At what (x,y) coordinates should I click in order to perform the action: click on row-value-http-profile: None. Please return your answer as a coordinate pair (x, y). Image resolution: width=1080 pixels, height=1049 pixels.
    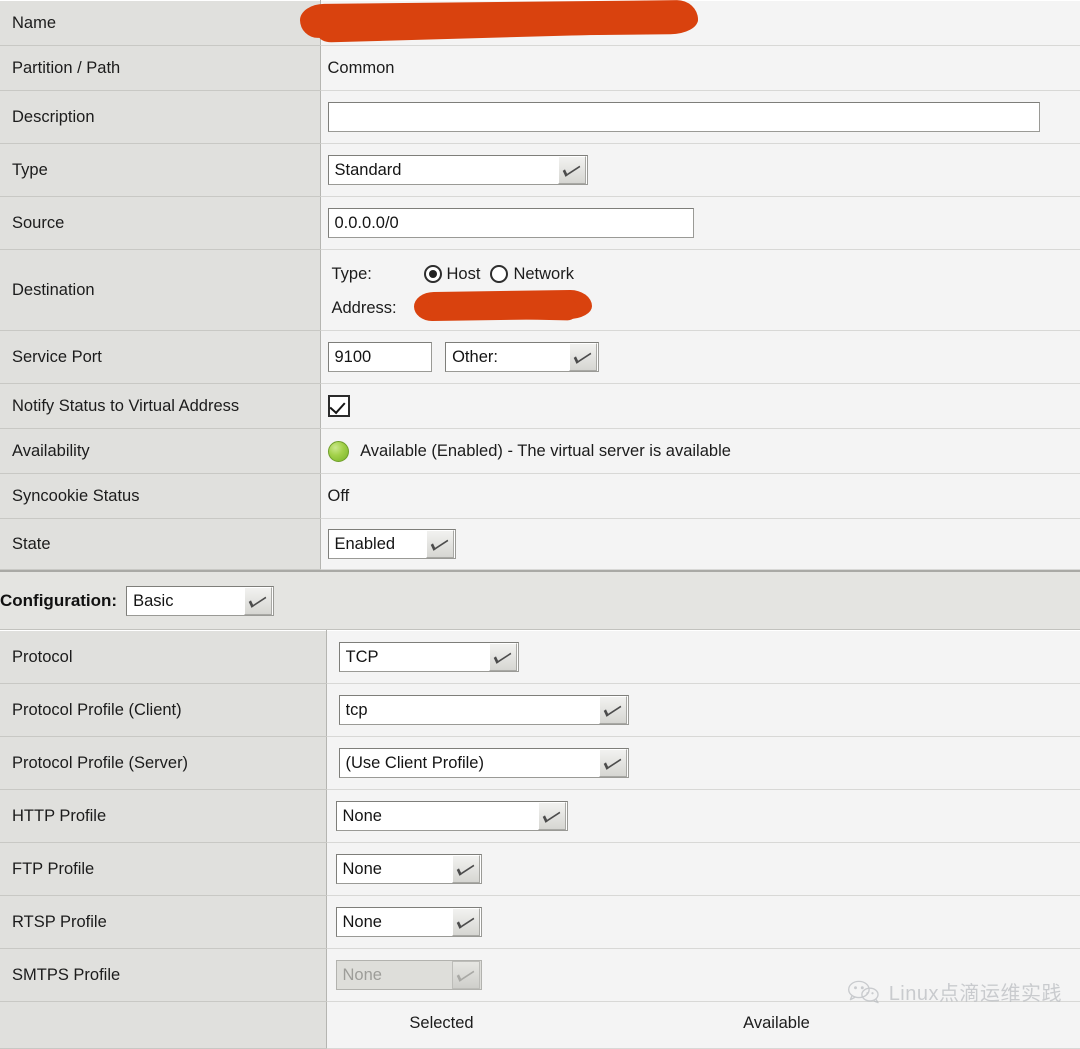
    Looking at the image, I should click on (703, 816).